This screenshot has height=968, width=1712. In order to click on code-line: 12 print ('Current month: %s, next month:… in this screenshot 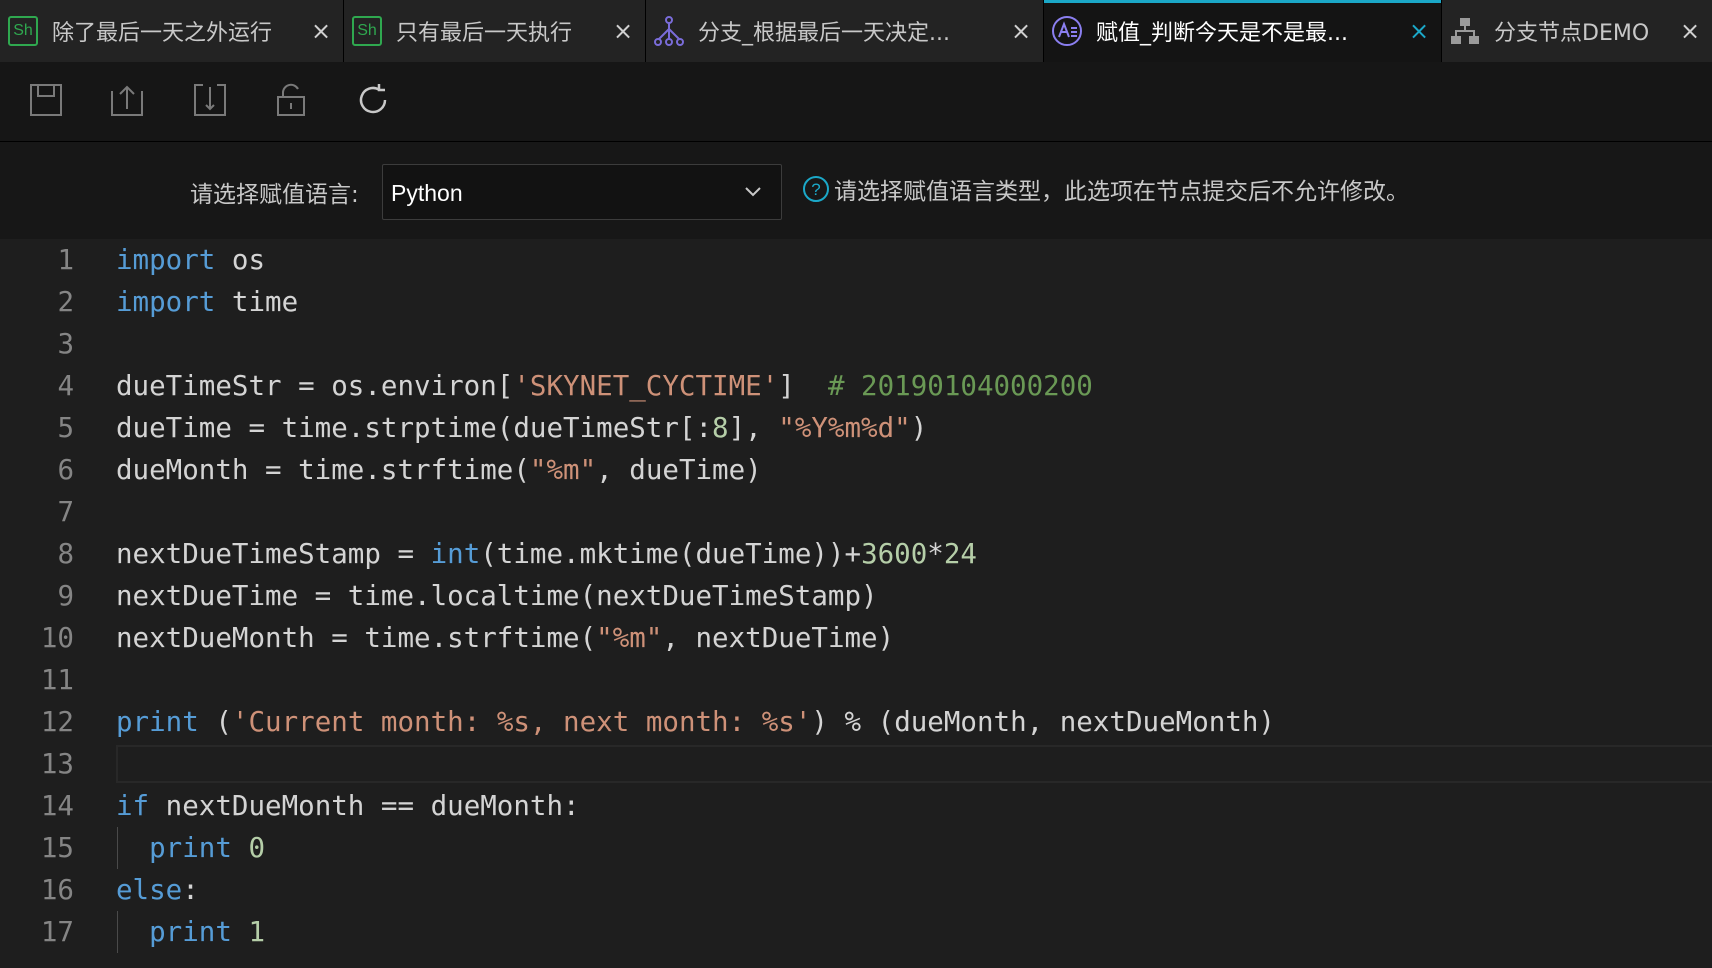, I will do `click(856, 722)`.